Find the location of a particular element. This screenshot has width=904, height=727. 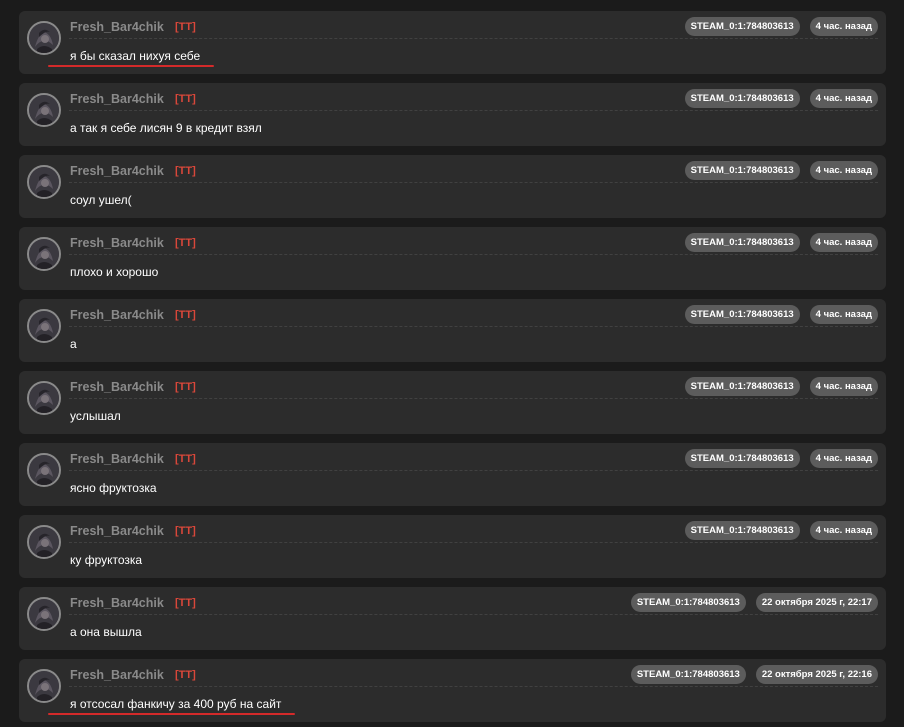

message-text: соул ушел( is located at coordinates (101, 200).